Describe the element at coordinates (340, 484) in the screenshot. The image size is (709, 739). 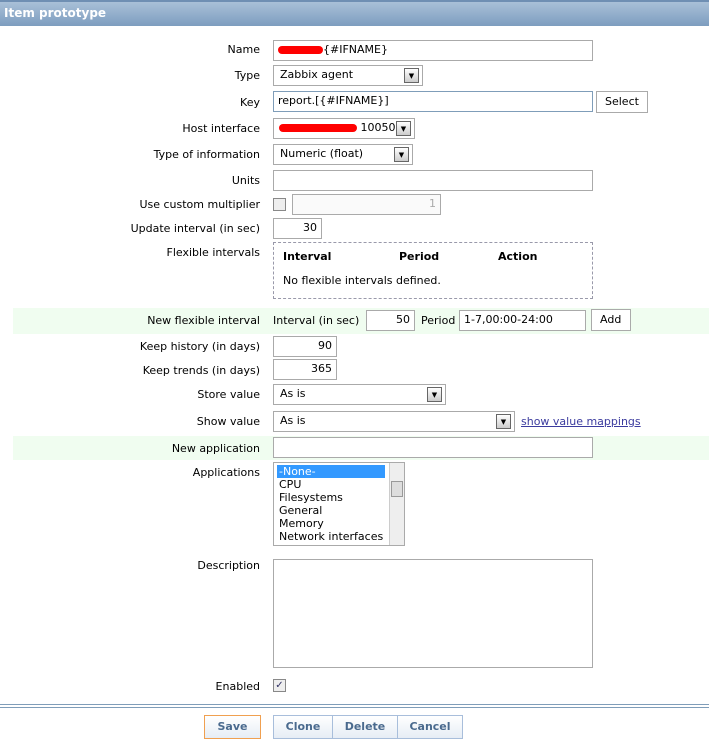
I see `app-option: CPU` at that location.